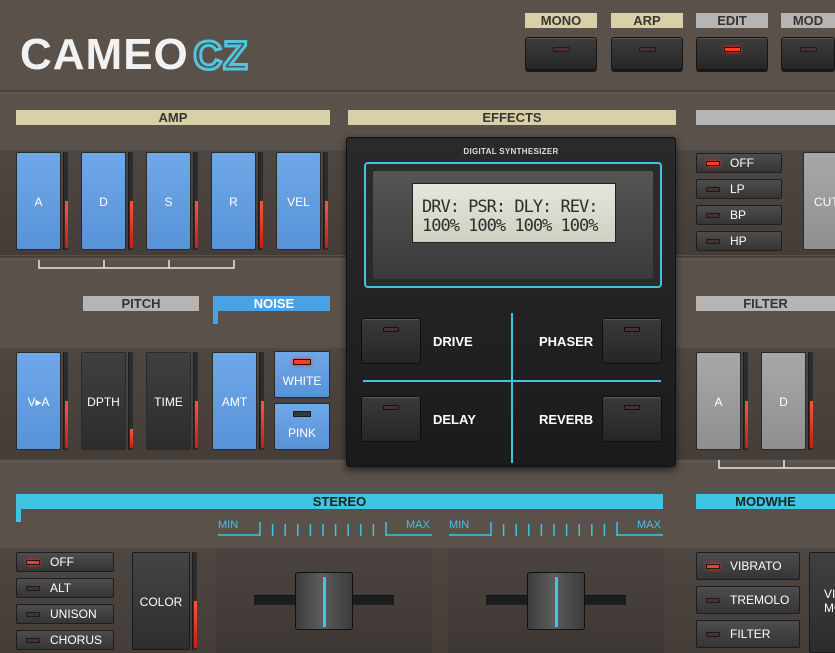 The image size is (835, 653). I want to click on stereo-mode-off-button: OFF, so click(65, 562).